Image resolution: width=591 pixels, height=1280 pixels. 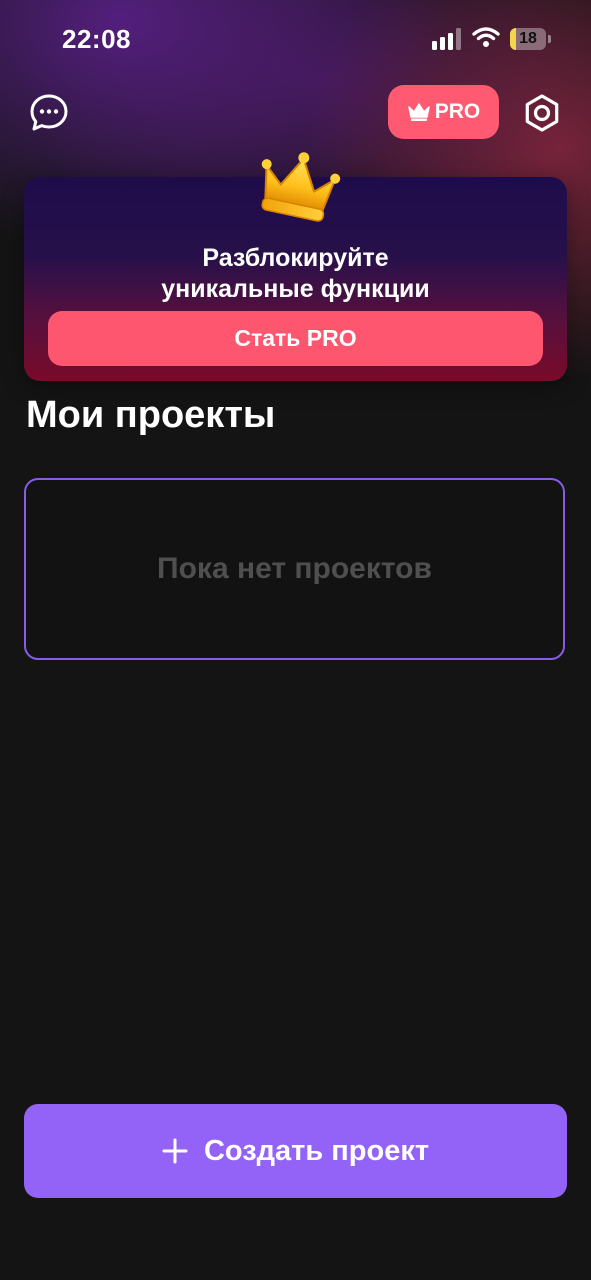 What do you see at coordinates (316, 1150) in the screenshot?
I see `create-project-label: Создать проект` at bounding box center [316, 1150].